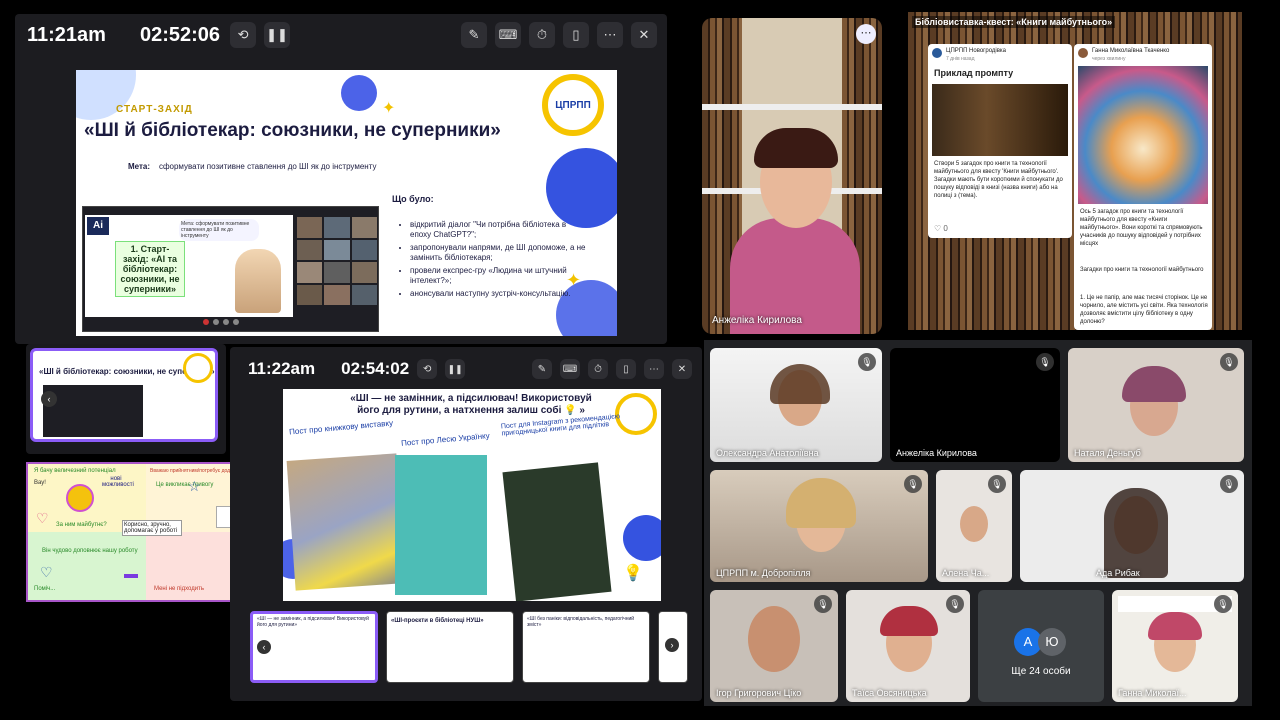 This screenshot has width=1280, height=720. I want to click on post-heading: Приклад промпту, so click(974, 73).